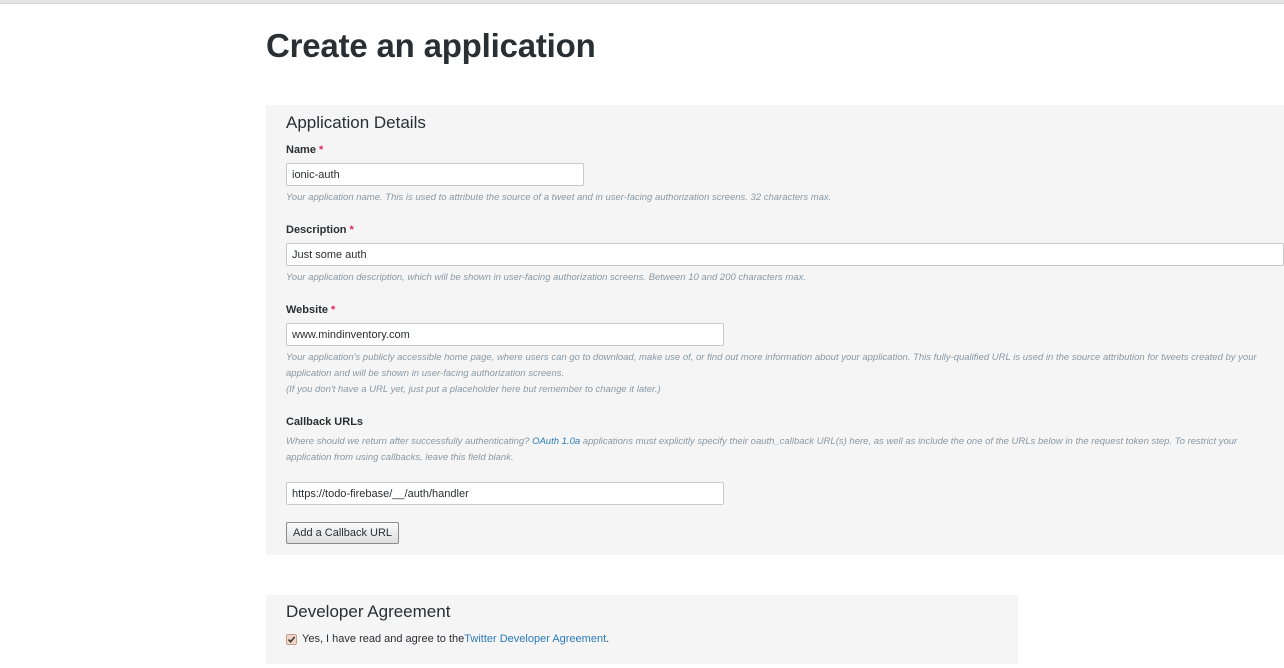 The image size is (1284, 668). What do you see at coordinates (642, 2) in the screenshot?
I see `browser-top-border` at bounding box center [642, 2].